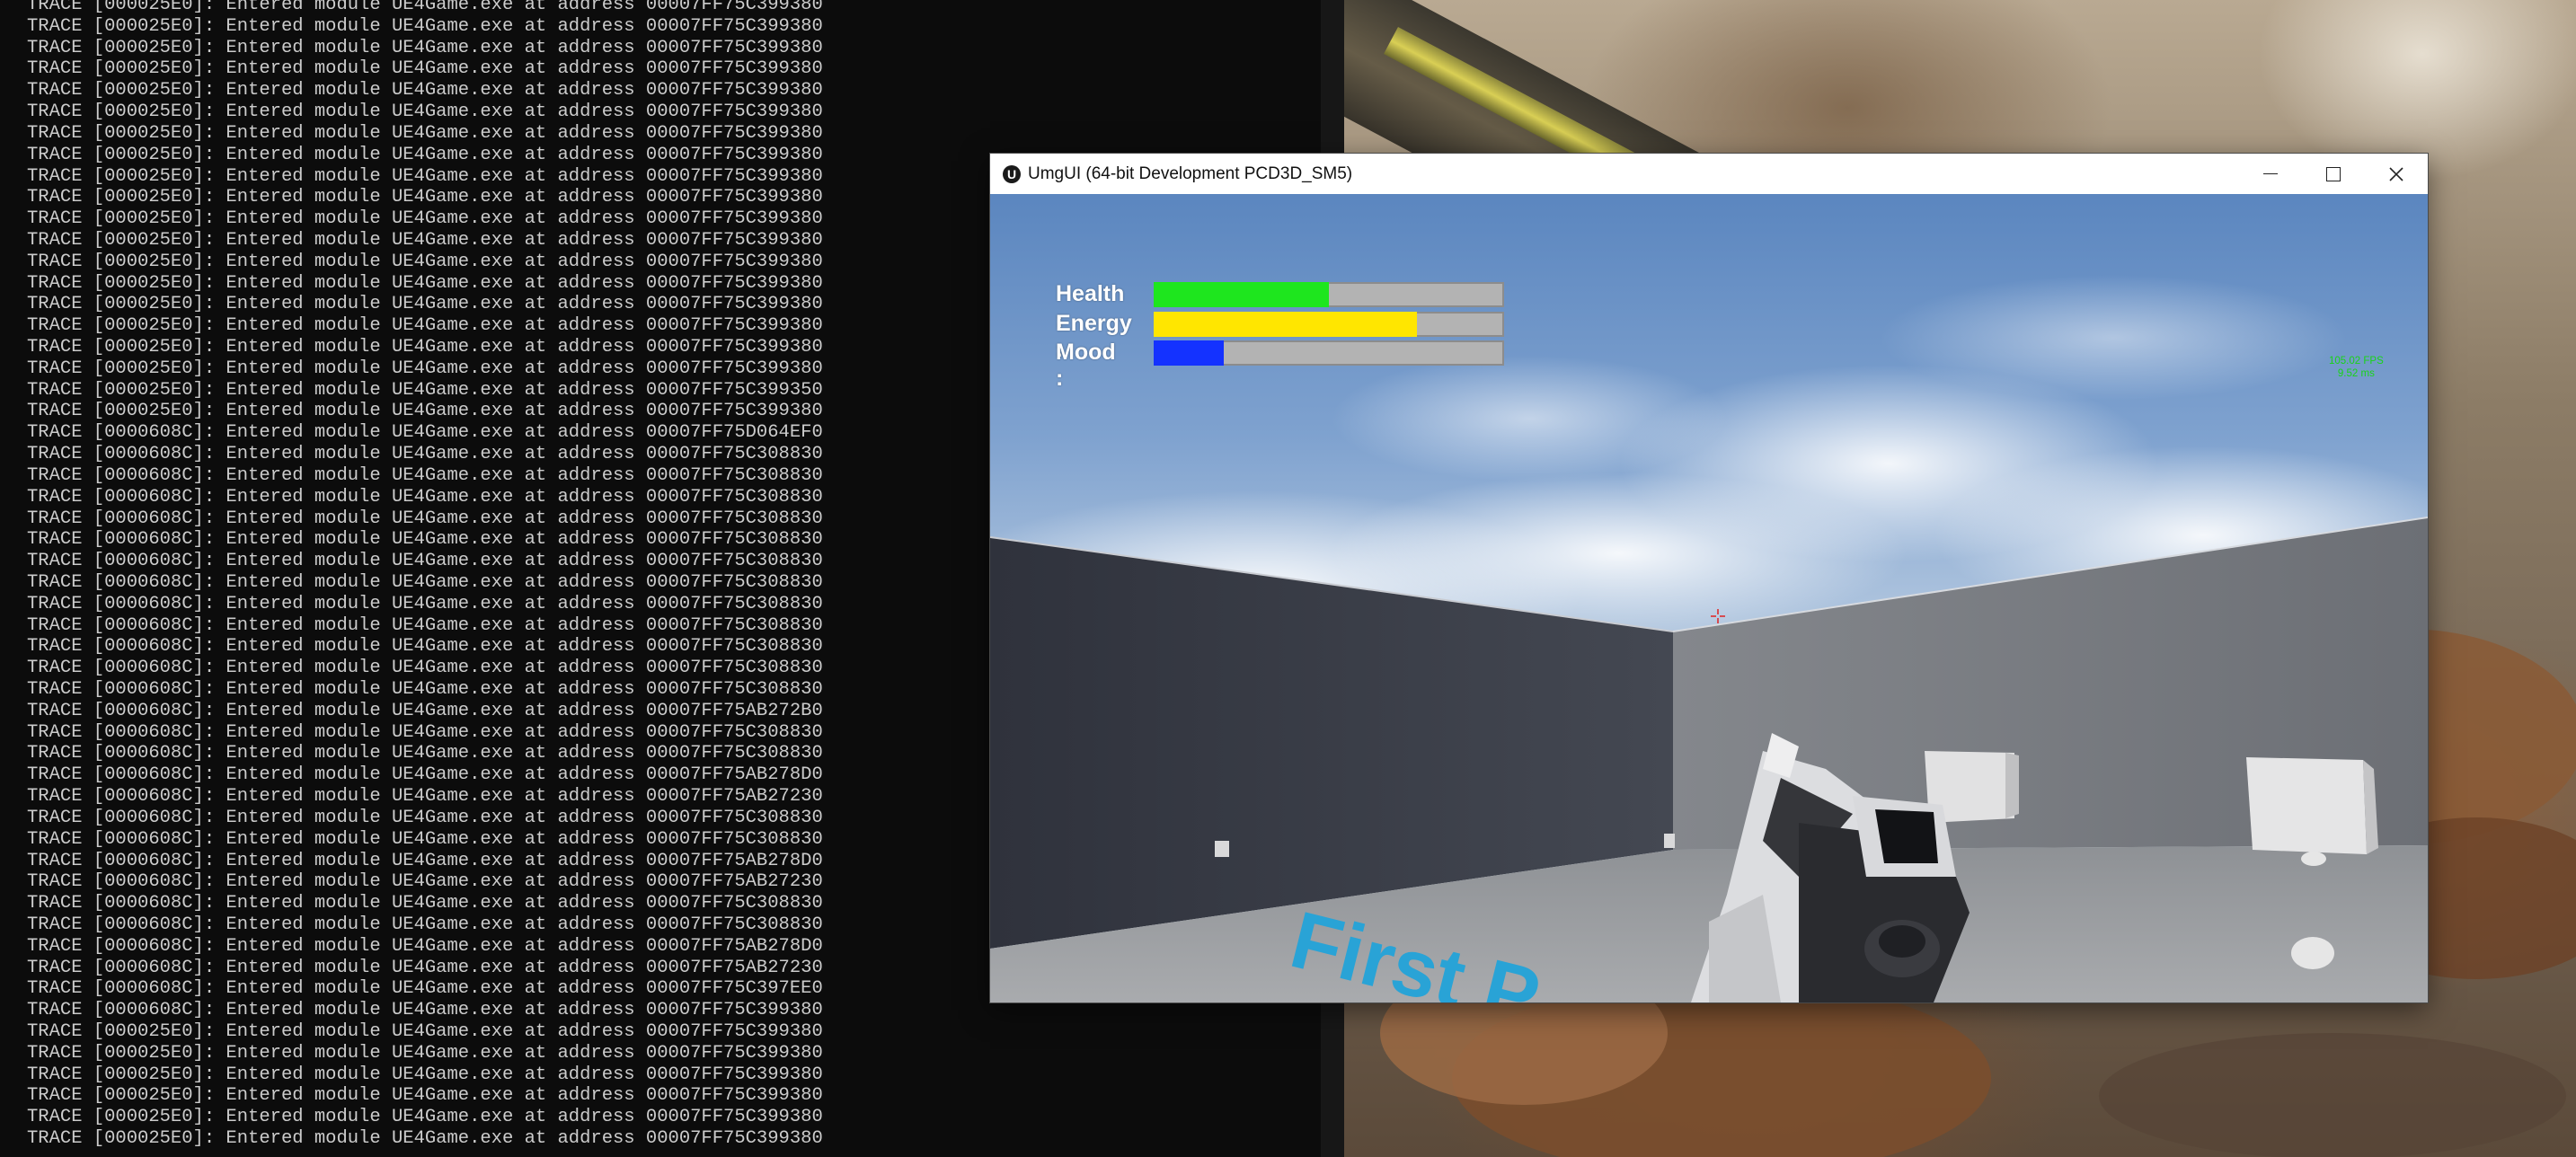 This screenshot has width=2576, height=1157. I want to click on stat-fps-overlay: 105.02 FPS 9.52 ms, so click(2357, 367).